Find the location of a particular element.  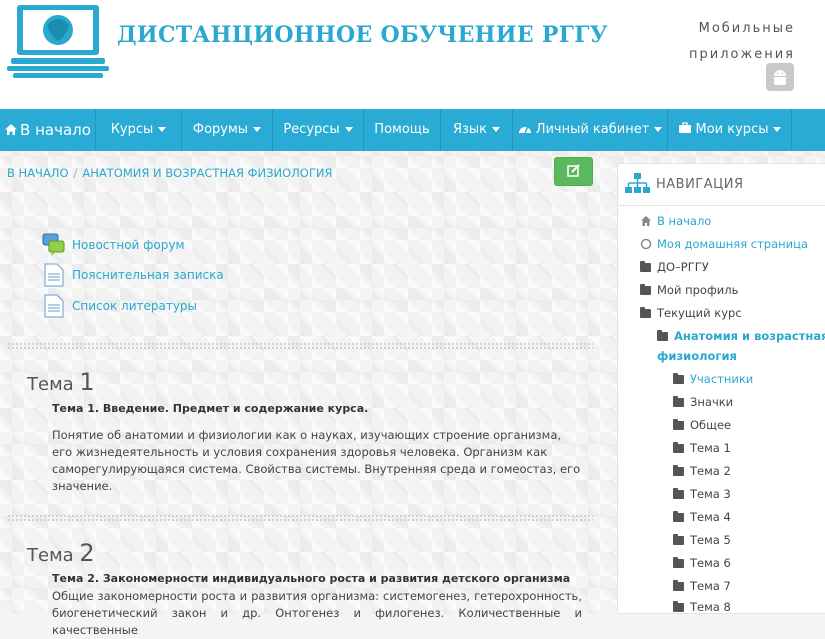

nav-tree-label: Текущий курс is located at coordinates (699, 313).